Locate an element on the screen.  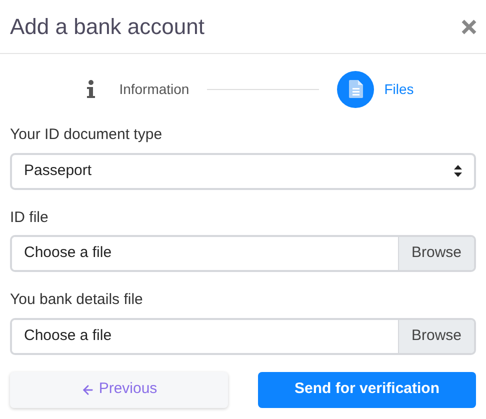
dialog-title: Add a bank account is located at coordinates (107, 27).